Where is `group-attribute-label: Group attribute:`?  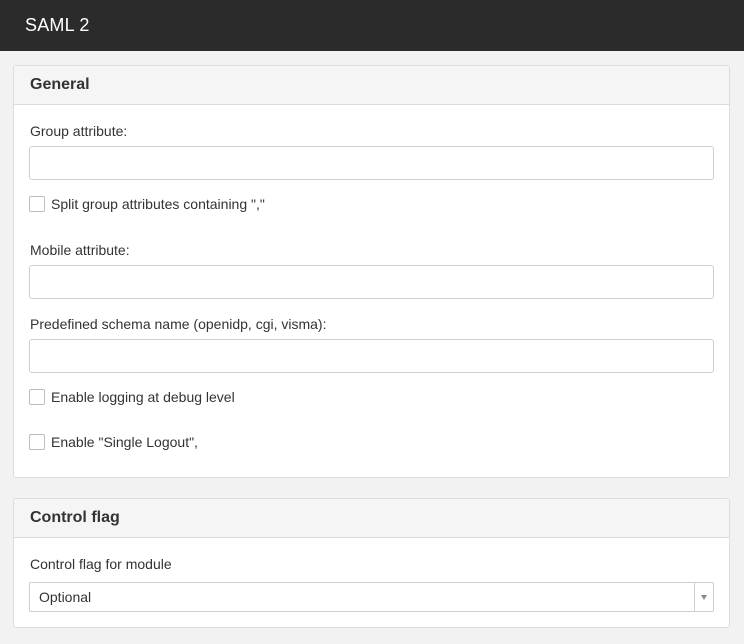 group-attribute-label: Group attribute: is located at coordinates (79, 131).